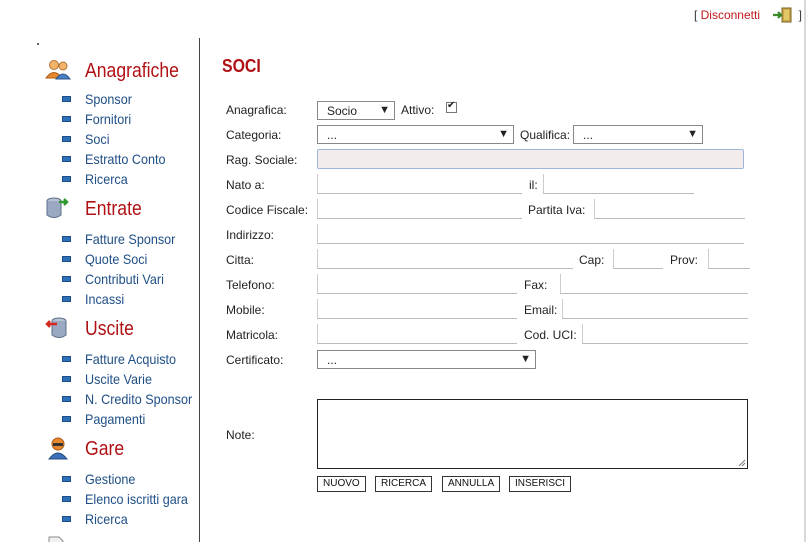 The height and width of the screenshot is (542, 806). I want to click on racer-icon, so click(58, 448).